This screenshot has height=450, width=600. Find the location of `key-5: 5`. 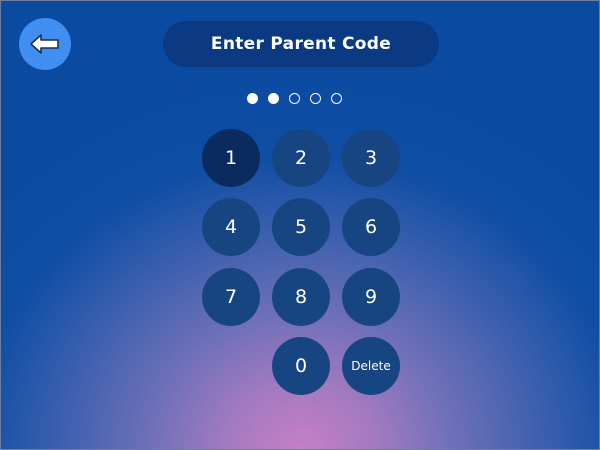

key-5: 5 is located at coordinates (301, 227).